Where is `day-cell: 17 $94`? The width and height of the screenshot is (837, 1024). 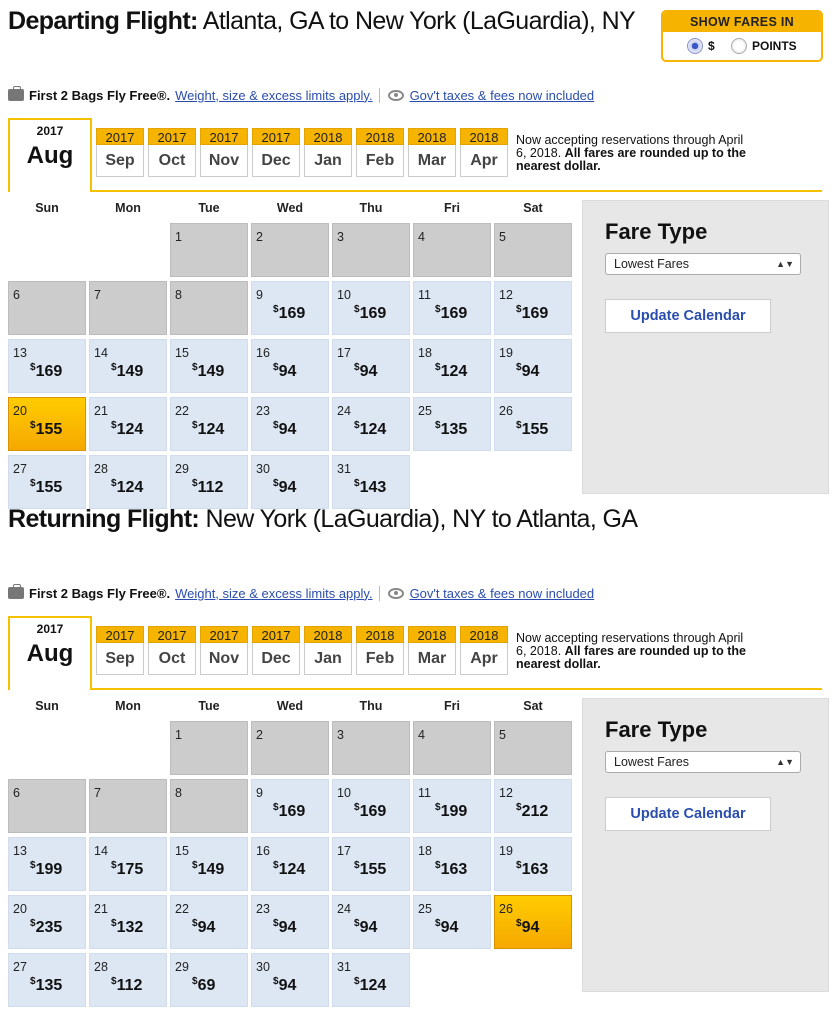
day-cell: 17 $94 is located at coordinates (371, 366).